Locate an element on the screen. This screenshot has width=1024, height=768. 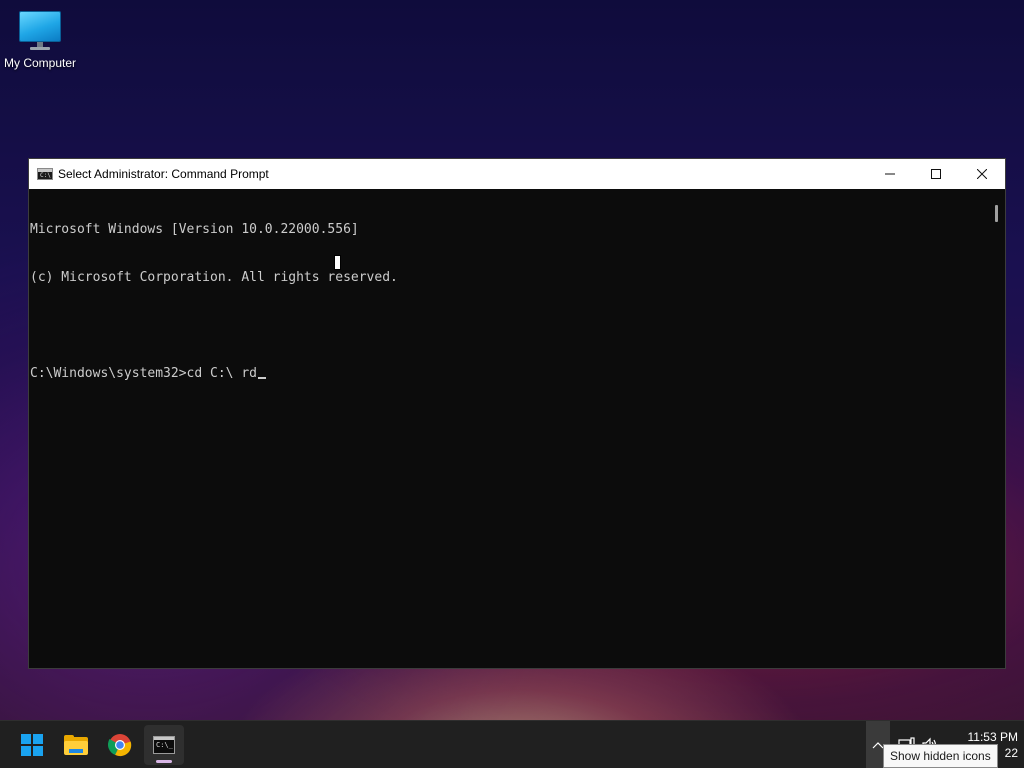
taskbar-file-explorer is located at coordinates (76, 745).